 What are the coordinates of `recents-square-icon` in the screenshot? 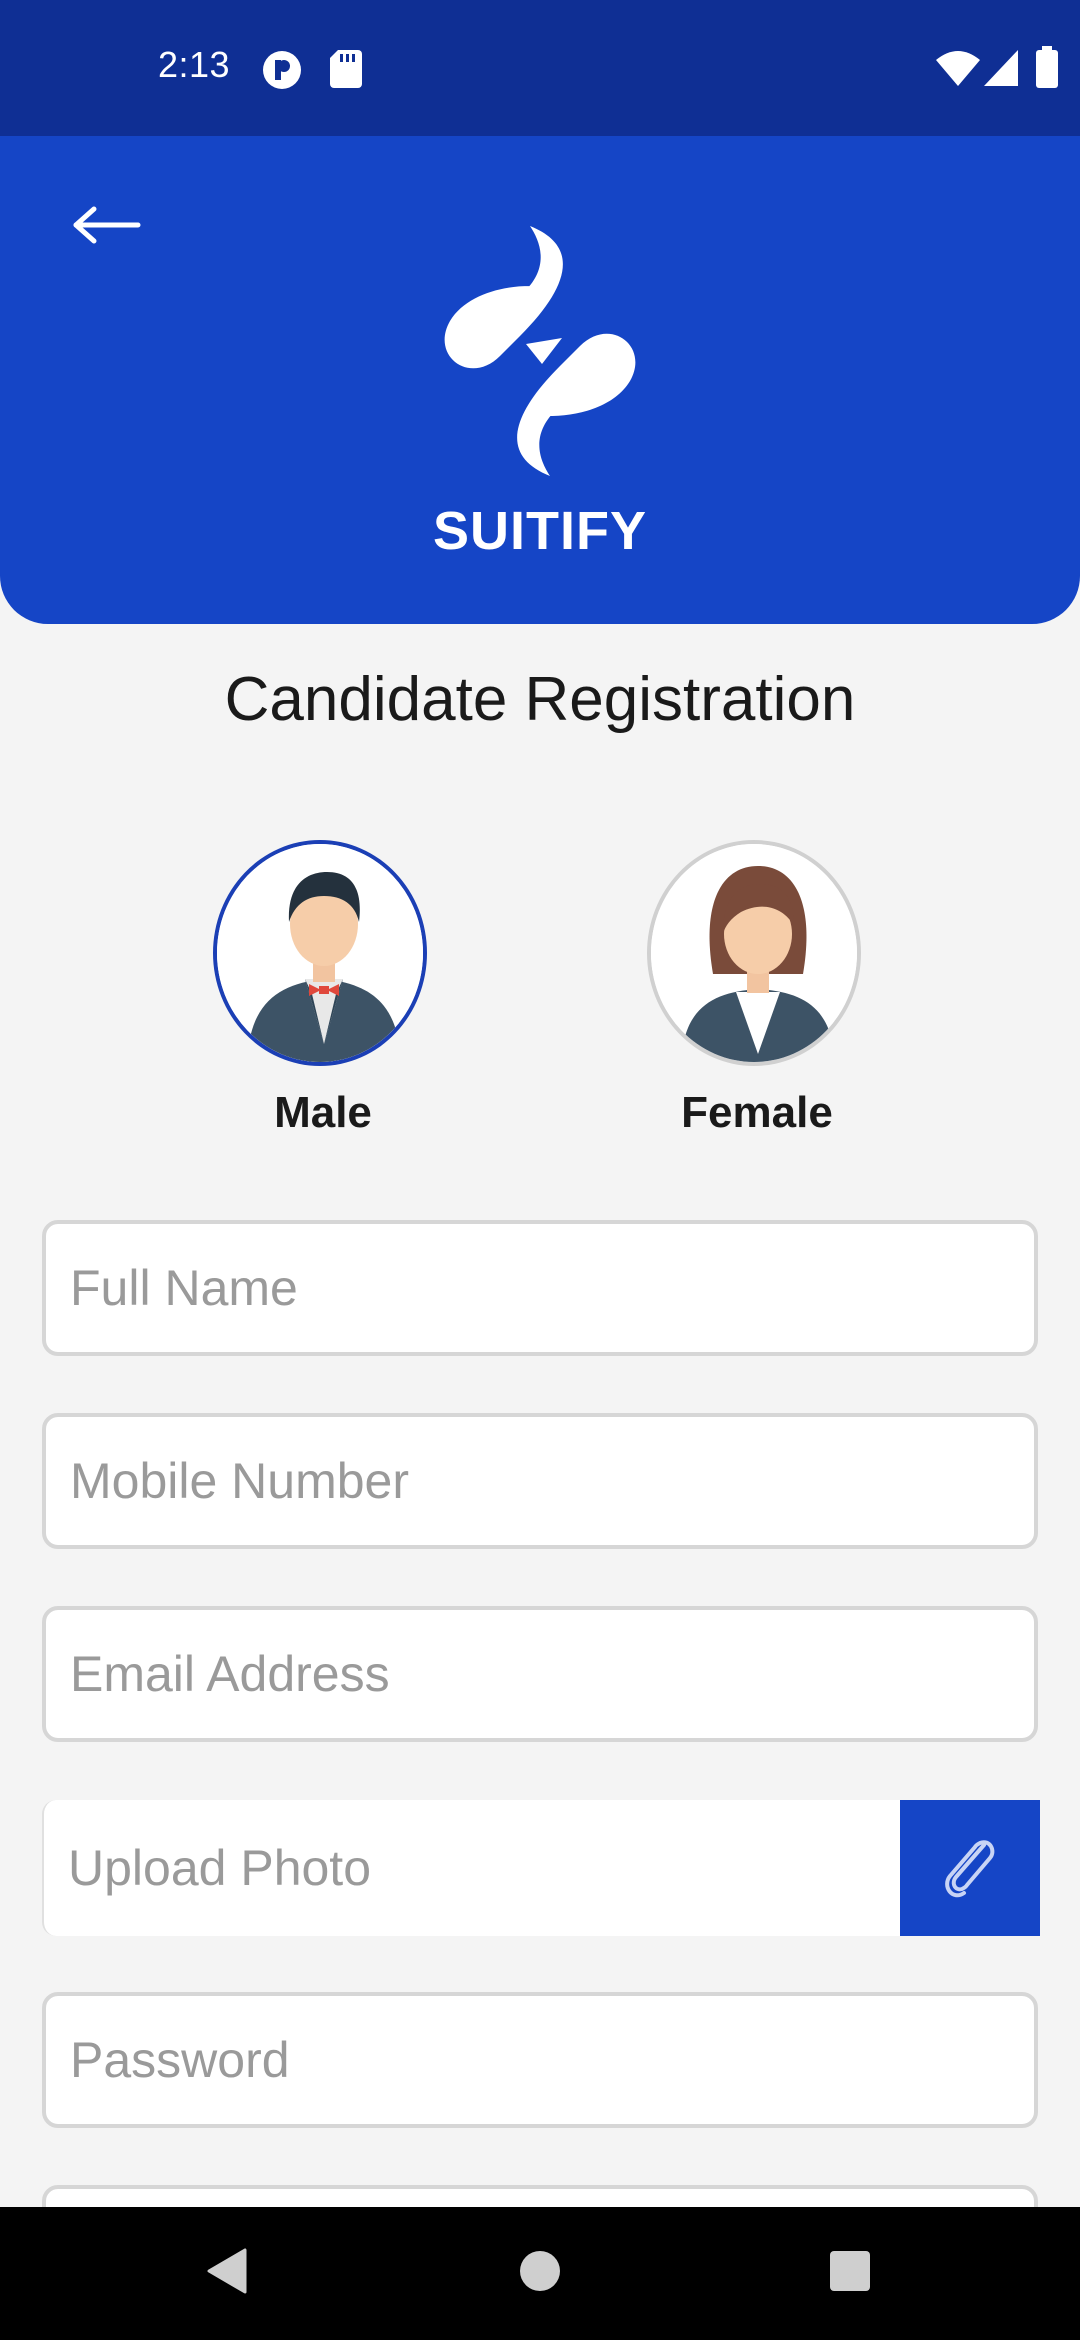 It's located at (850, 2273).